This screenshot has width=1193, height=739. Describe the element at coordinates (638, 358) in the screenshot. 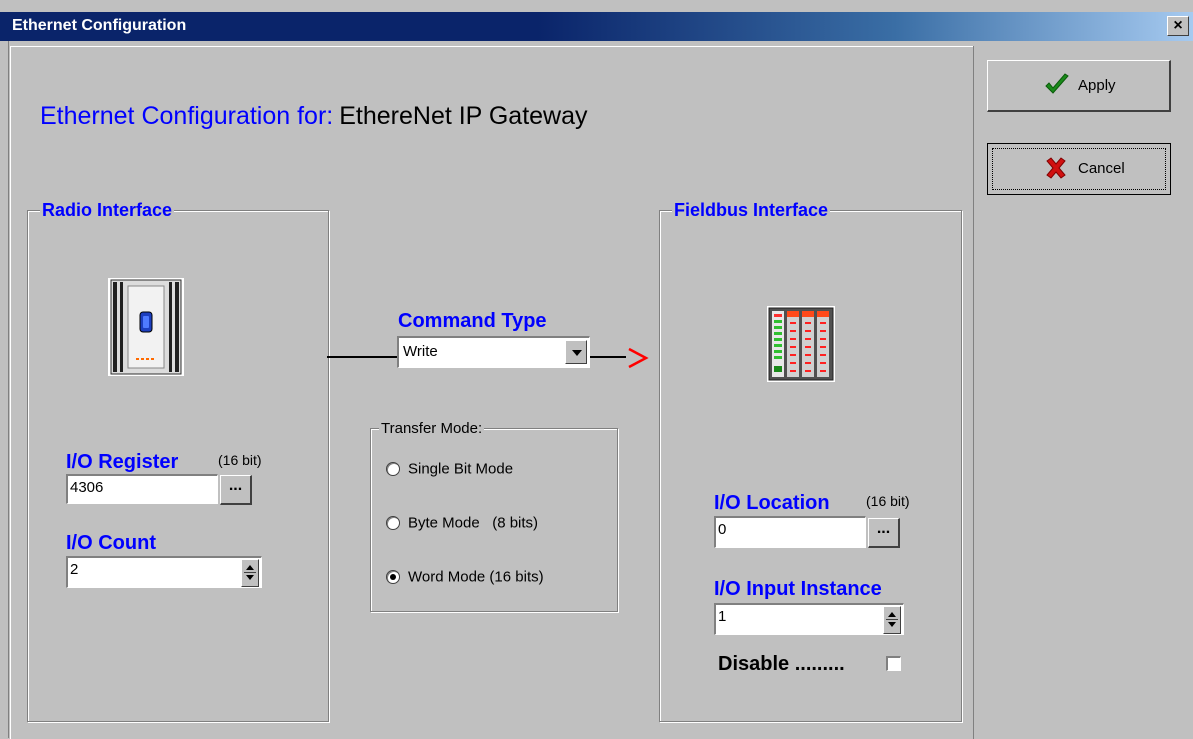

I see `arrow-right-icon` at that location.